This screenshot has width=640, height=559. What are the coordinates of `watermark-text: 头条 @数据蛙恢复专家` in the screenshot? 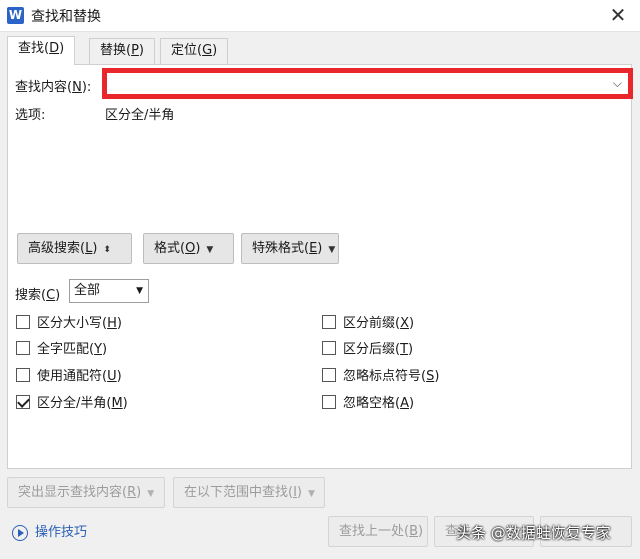 It's located at (533, 533).